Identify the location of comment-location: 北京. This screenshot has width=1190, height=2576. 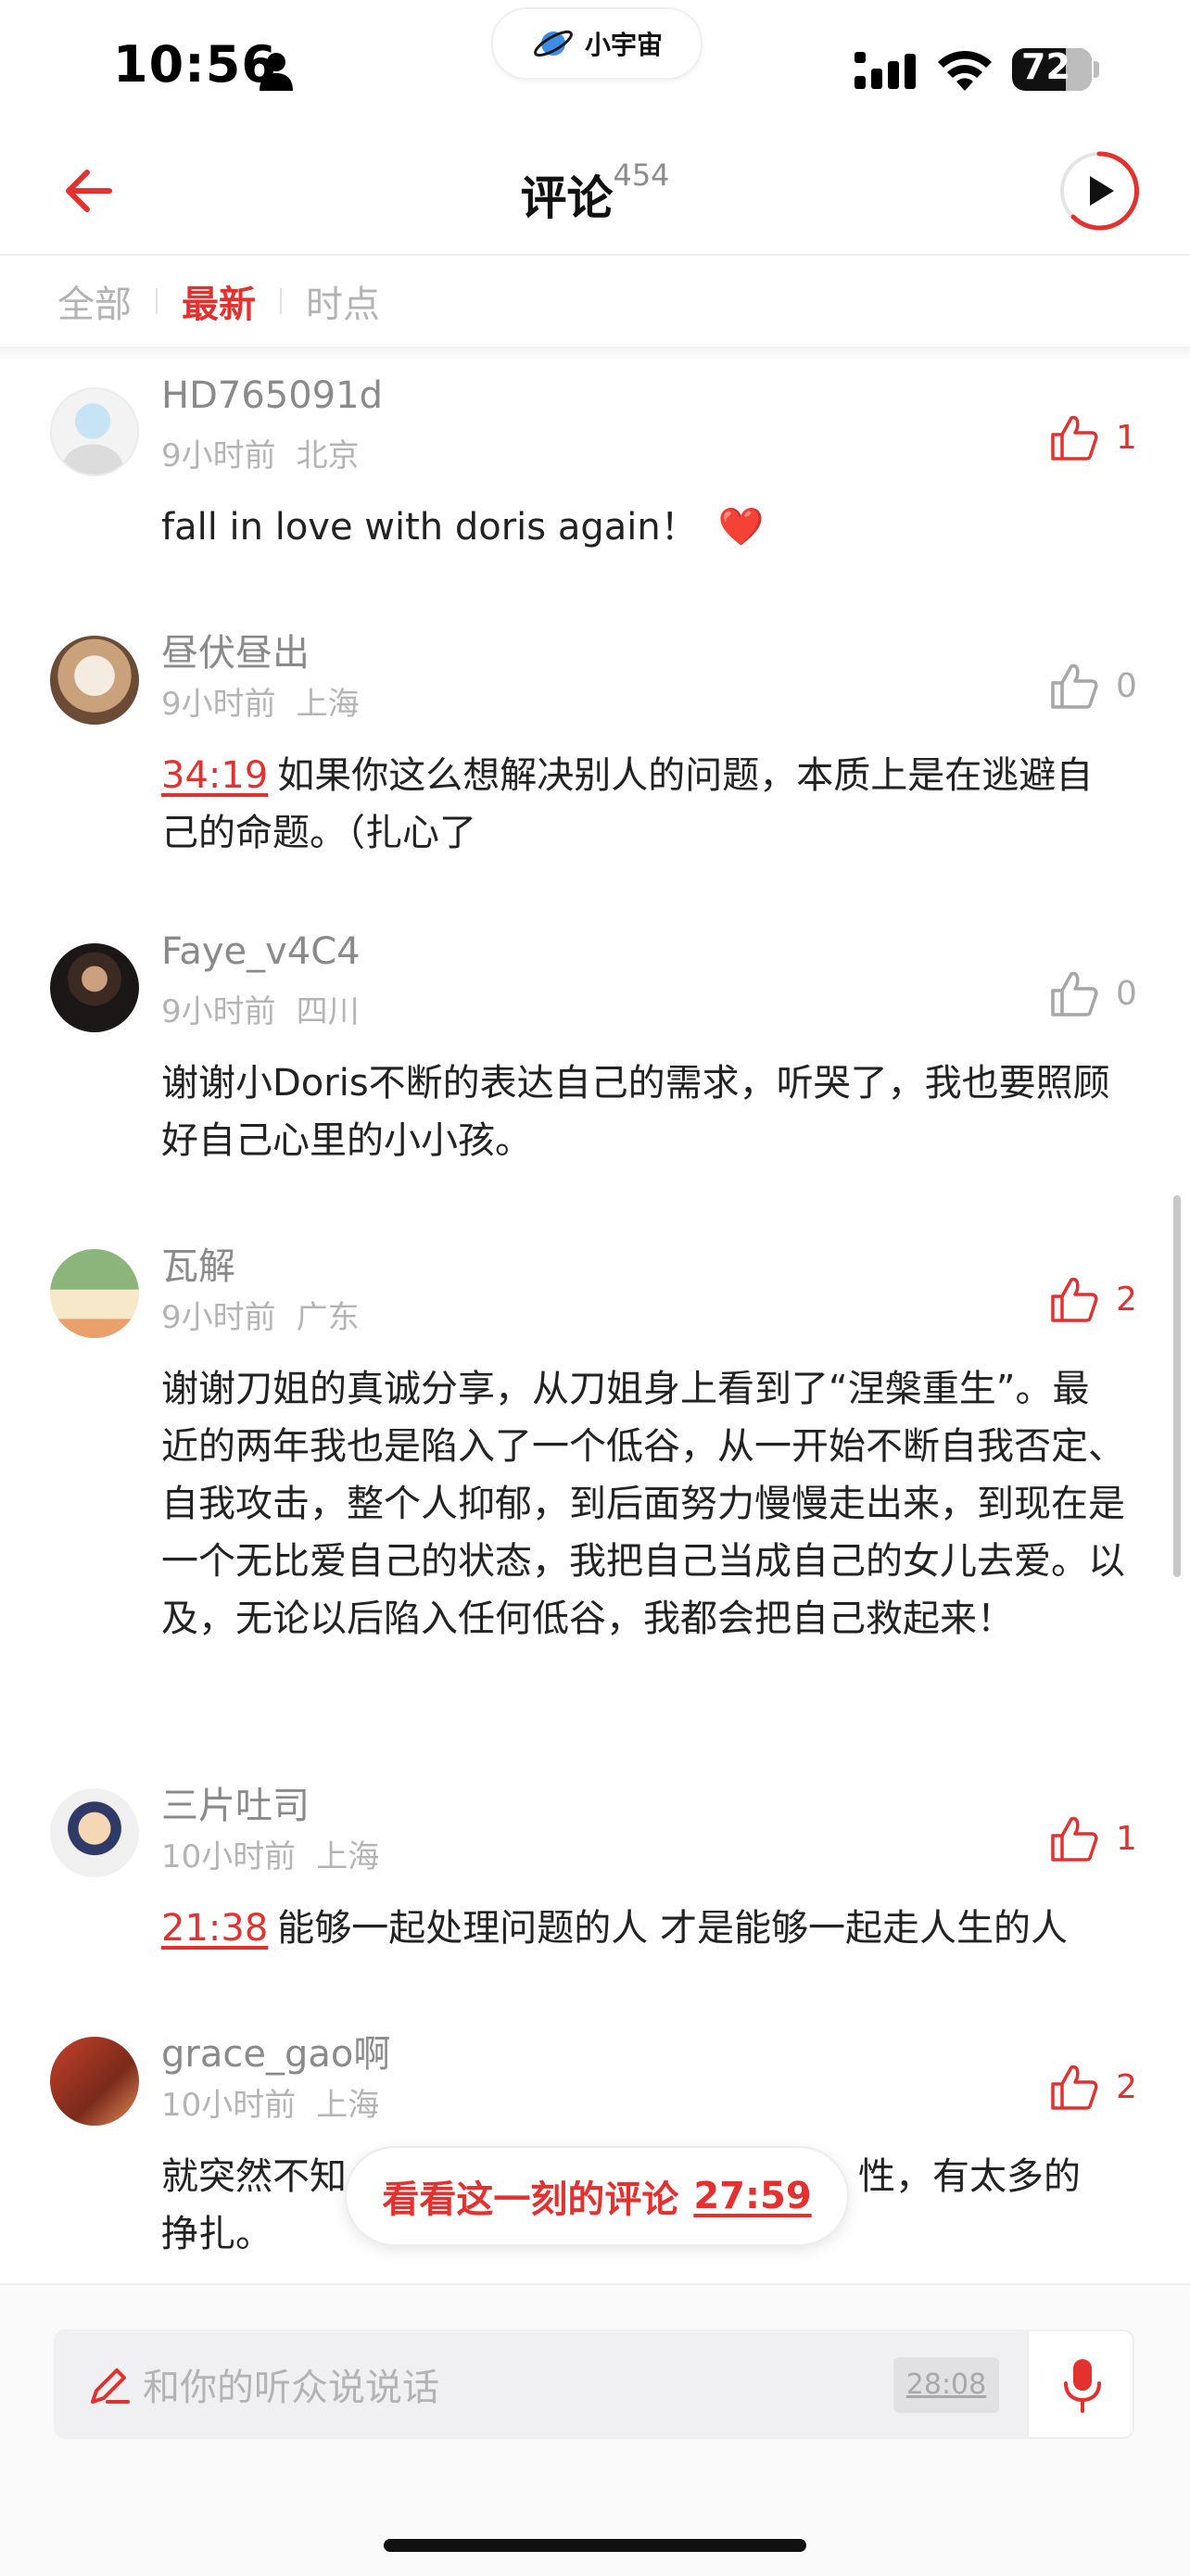
(328, 455).